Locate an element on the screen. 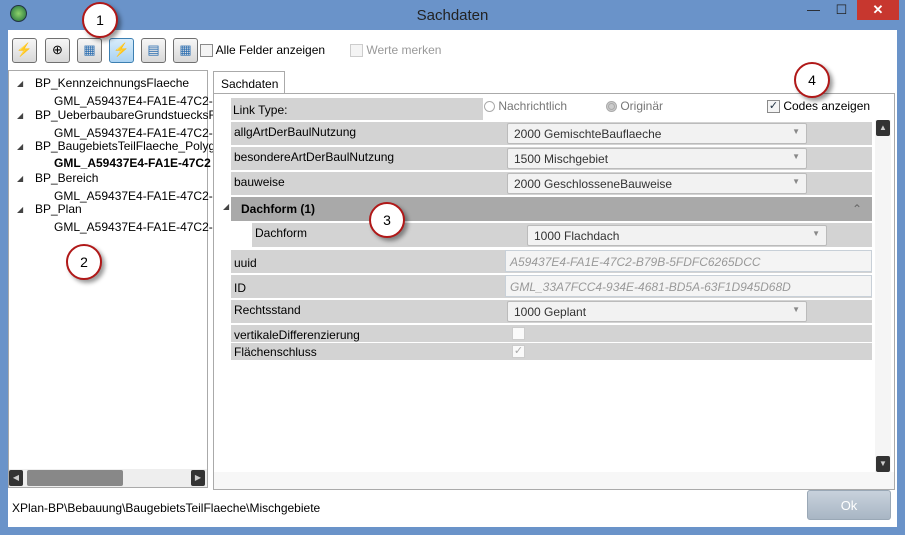 The width and height of the screenshot is (905, 535). link-type-label: Link Type: is located at coordinates (260, 110).